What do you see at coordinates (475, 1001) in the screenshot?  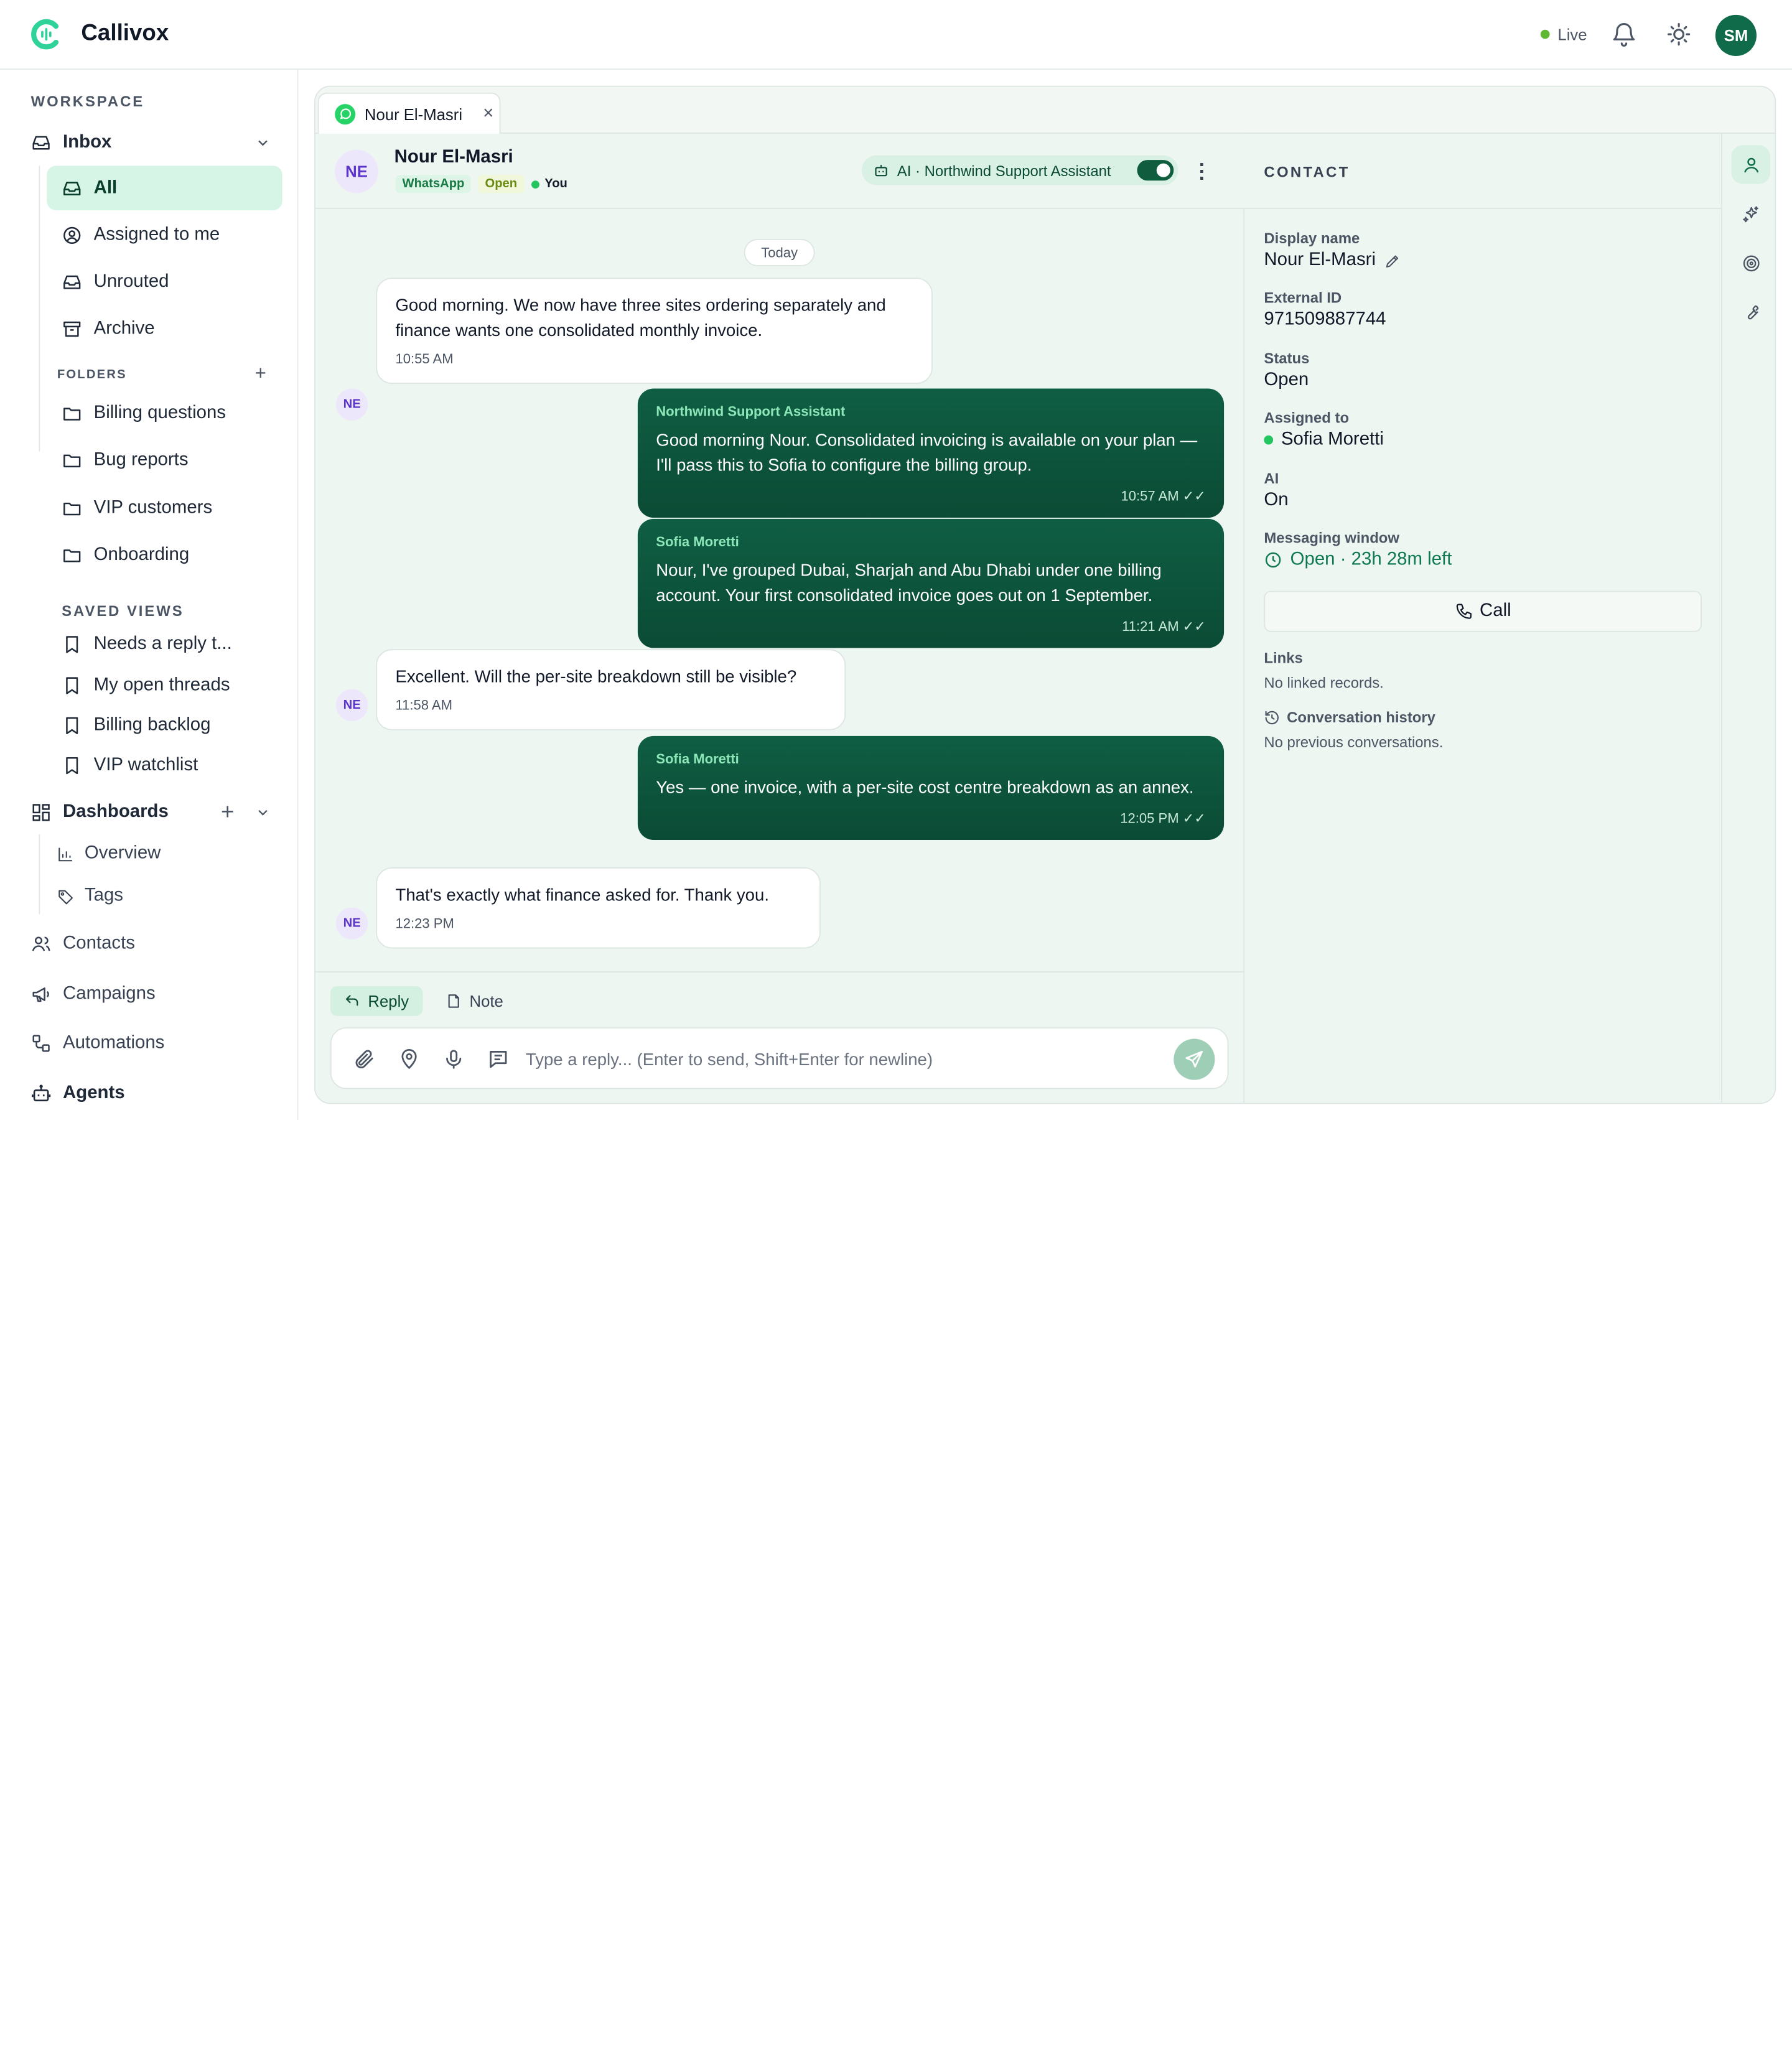 I see `tab-note: Note` at bounding box center [475, 1001].